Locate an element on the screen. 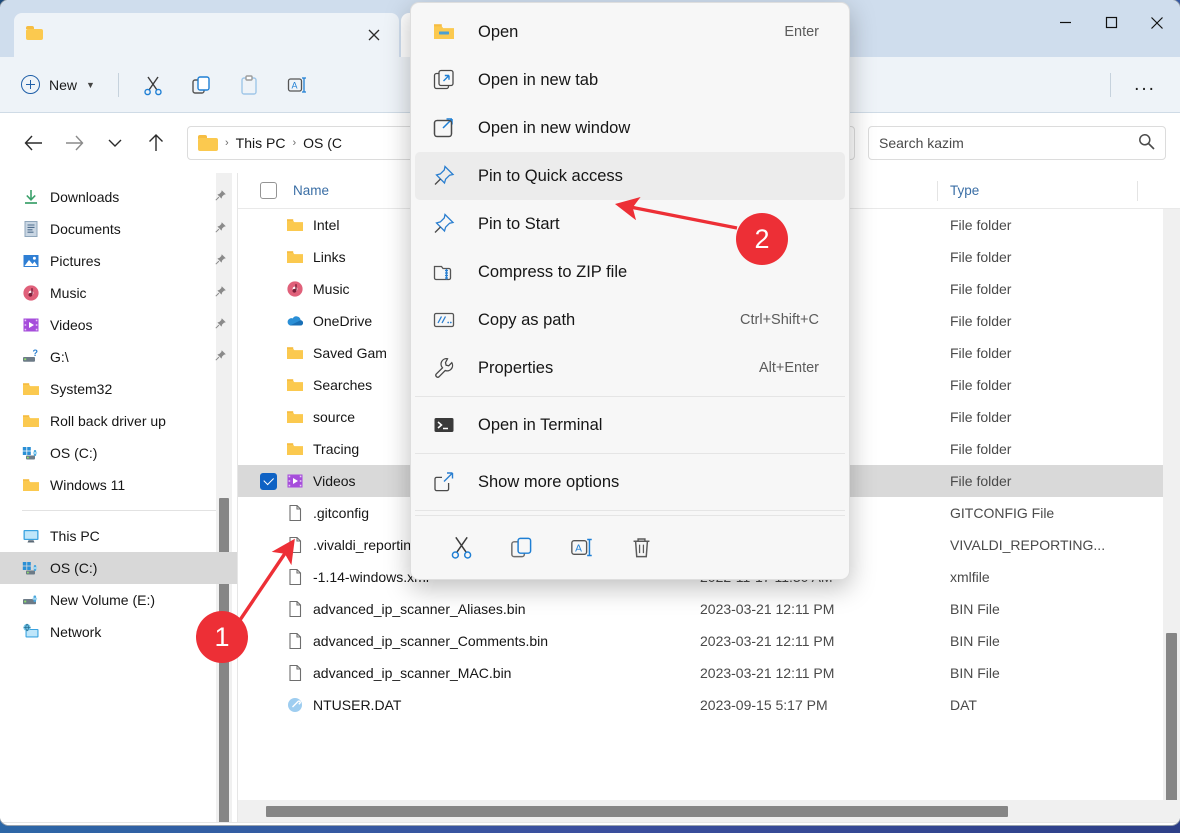  file-name-label: Links is located at coordinates (329, 257).